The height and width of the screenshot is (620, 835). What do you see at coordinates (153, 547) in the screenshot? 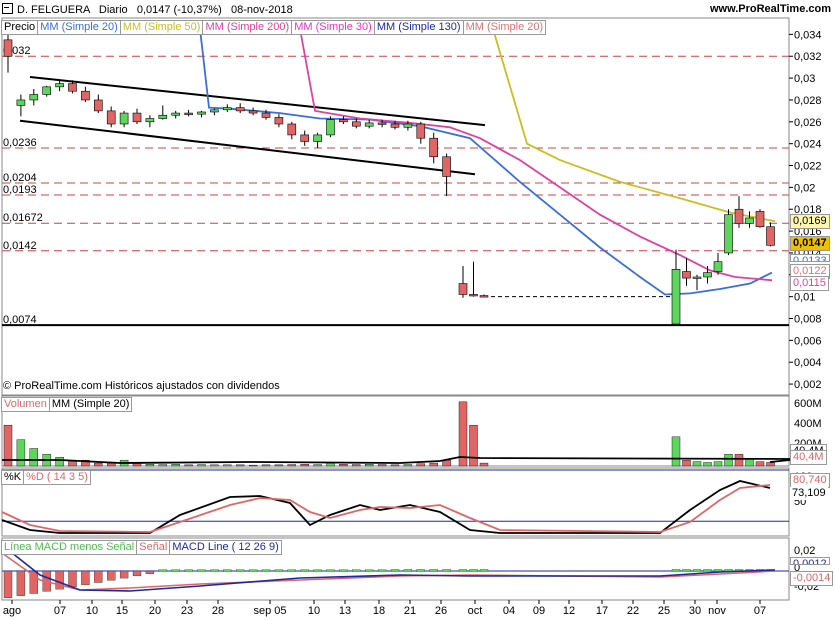
I see `legend-macd-signal: Señal` at bounding box center [153, 547].